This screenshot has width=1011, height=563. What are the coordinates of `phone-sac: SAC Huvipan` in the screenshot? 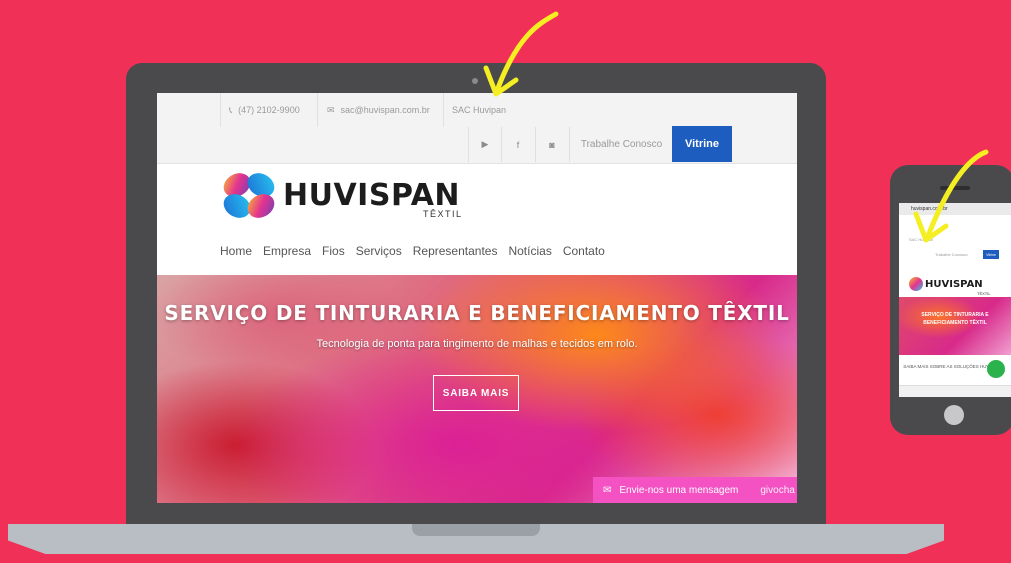 It's located at (921, 239).